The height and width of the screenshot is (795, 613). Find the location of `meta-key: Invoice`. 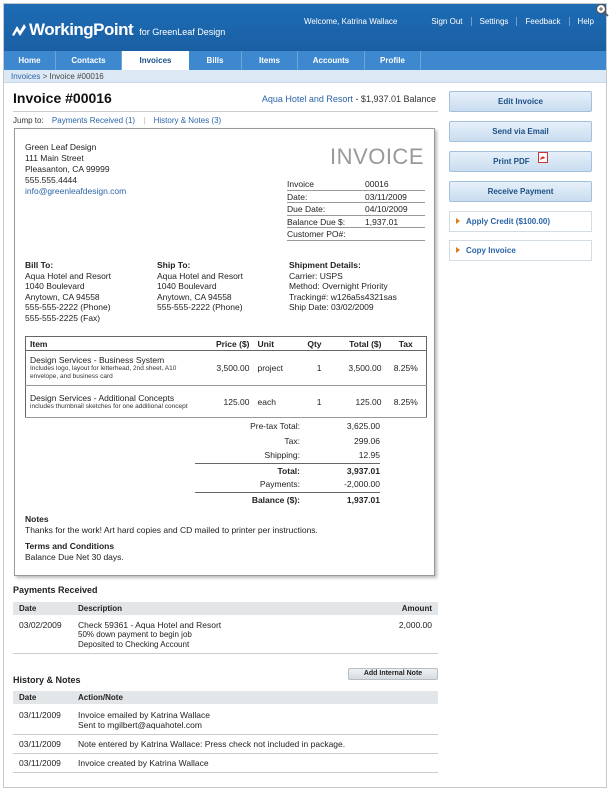

meta-key: Invoice is located at coordinates (300, 184).